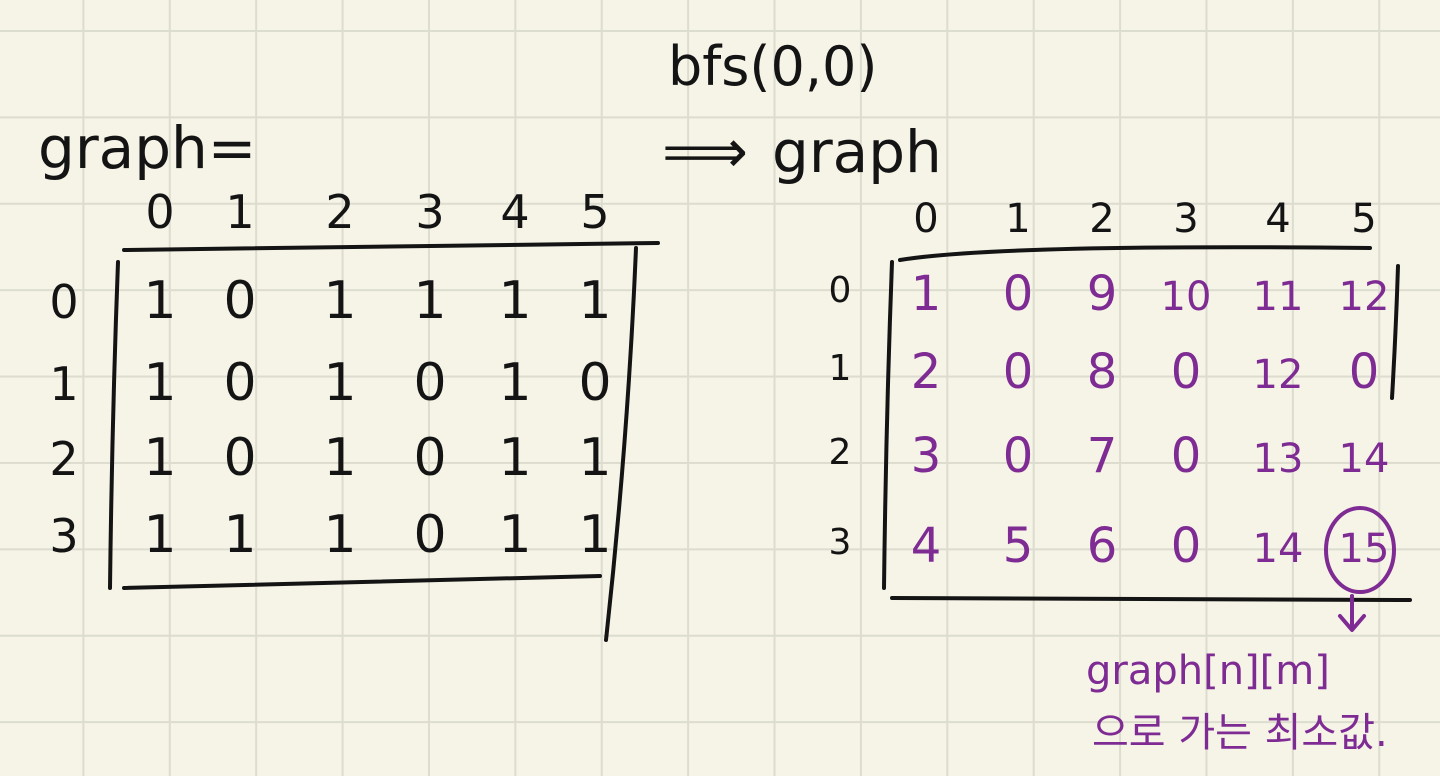  What do you see at coordinates (1186, 297) in the screenshot?
I see `right-cell: 10` at bounding box center [1186, 297].